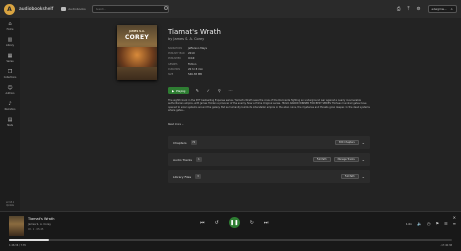 This screenshot has width=461, height=251. What do you see at coordinates (10, 29) in the screenshot?
I see `sidebar-item-label: Home` at bounding box center [10, 29].